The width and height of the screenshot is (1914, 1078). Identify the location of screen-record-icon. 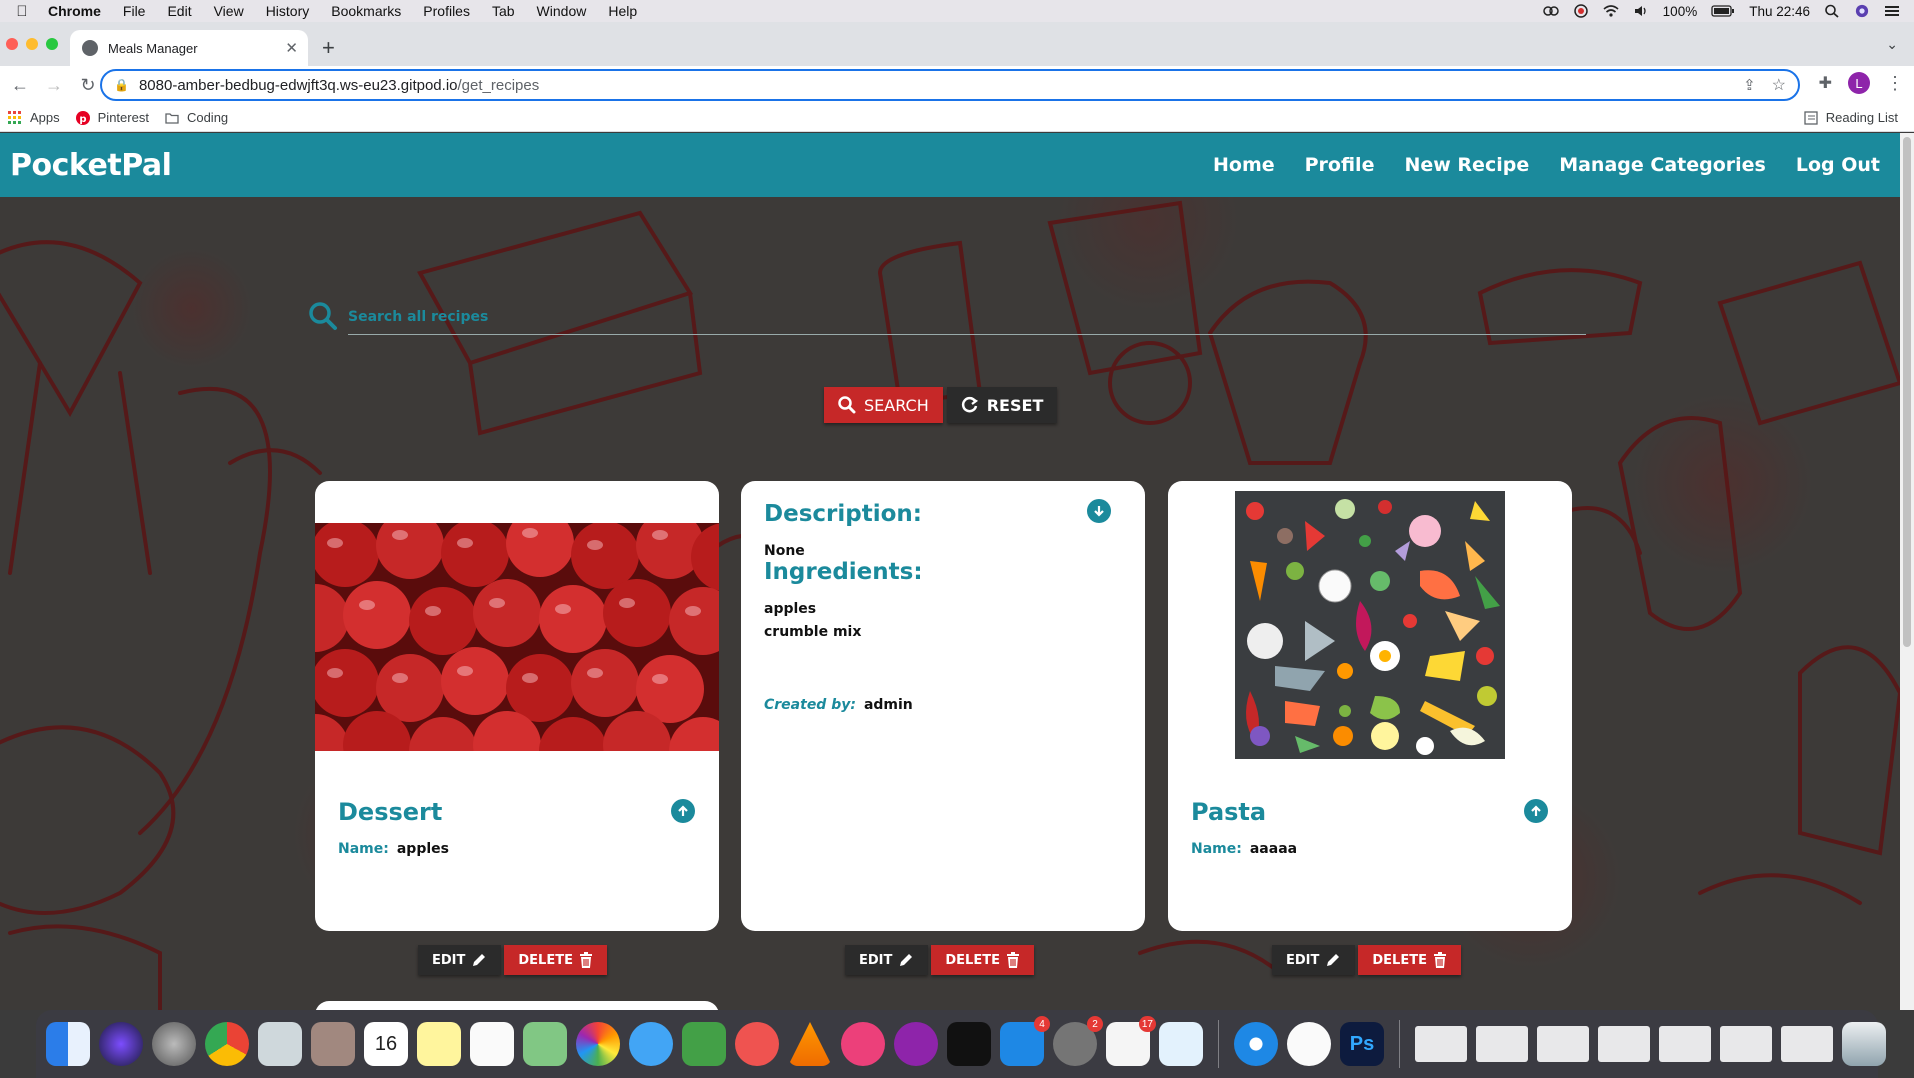
(1581, 11).